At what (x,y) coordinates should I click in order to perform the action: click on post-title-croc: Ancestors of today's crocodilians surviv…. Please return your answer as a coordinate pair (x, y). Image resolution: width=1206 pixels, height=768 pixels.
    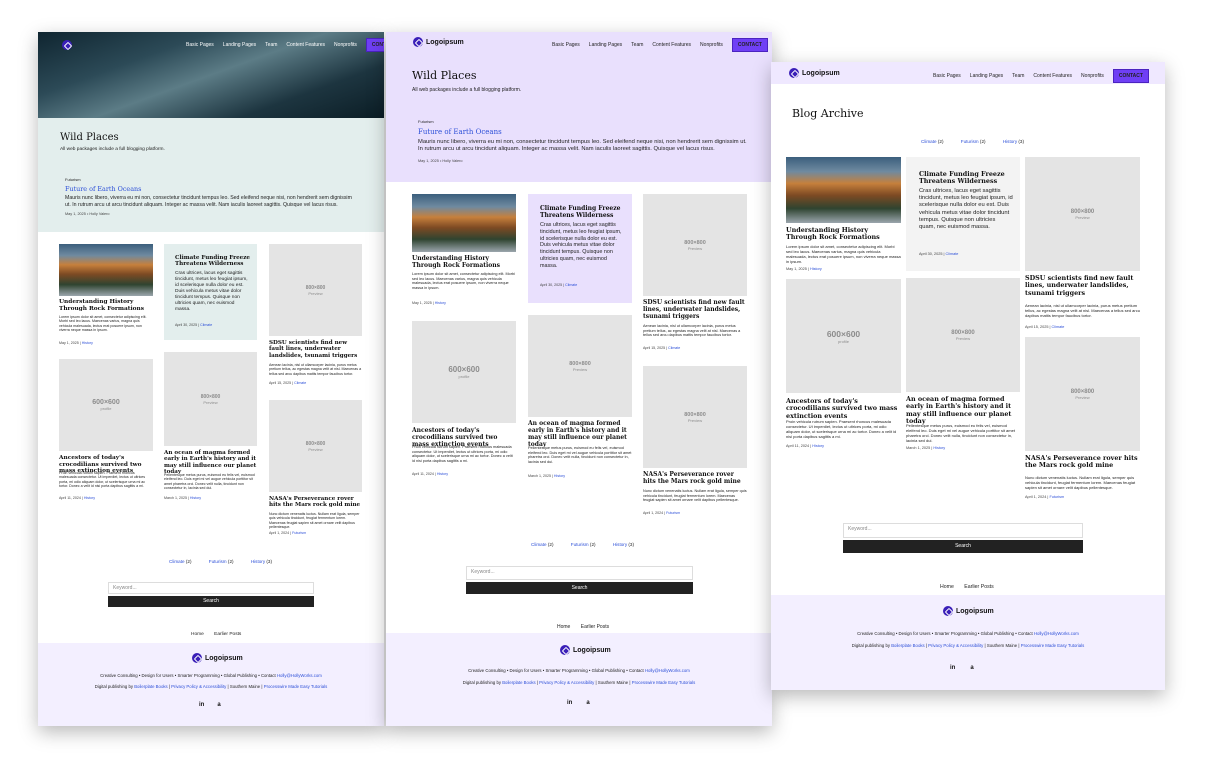
    Looking at the image, I should click on (843, 408).